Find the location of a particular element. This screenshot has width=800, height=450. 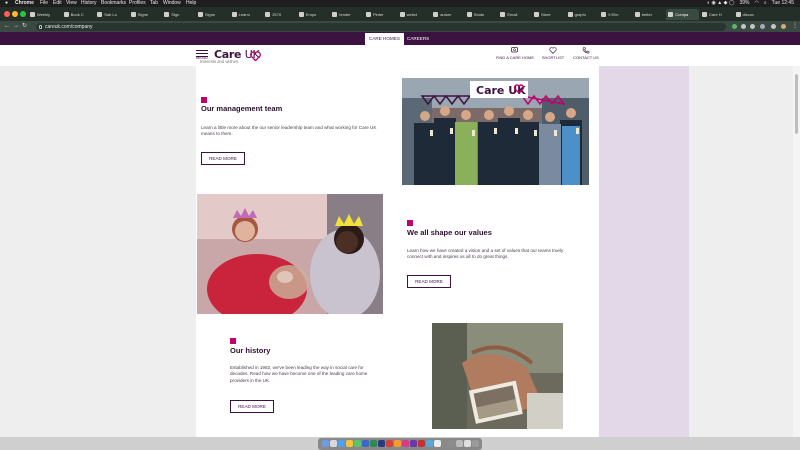

tab-label: better is located at coordinates (647, 14).